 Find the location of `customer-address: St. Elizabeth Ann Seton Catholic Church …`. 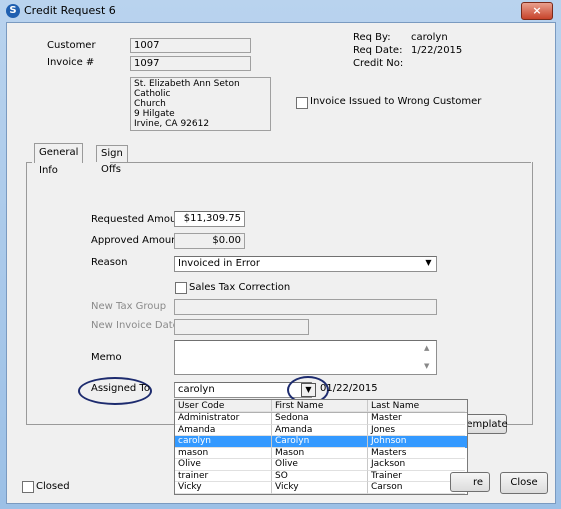

customer-address: St. Elizabeth Ann Seton Catholic Church … is located at coordinates (200, 104).